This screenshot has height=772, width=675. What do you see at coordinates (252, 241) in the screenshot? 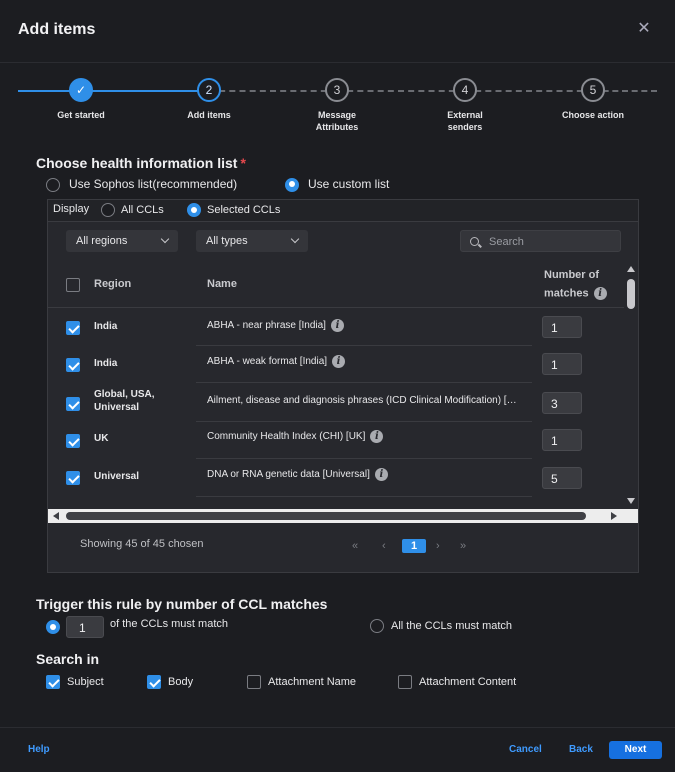
I see `types-dropdown: All types` at bounding box center [252, 241].